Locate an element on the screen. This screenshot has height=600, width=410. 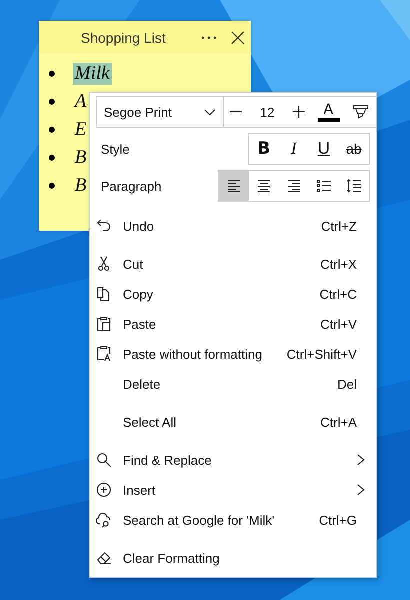
search-icon is located at coordinates (104, 460).